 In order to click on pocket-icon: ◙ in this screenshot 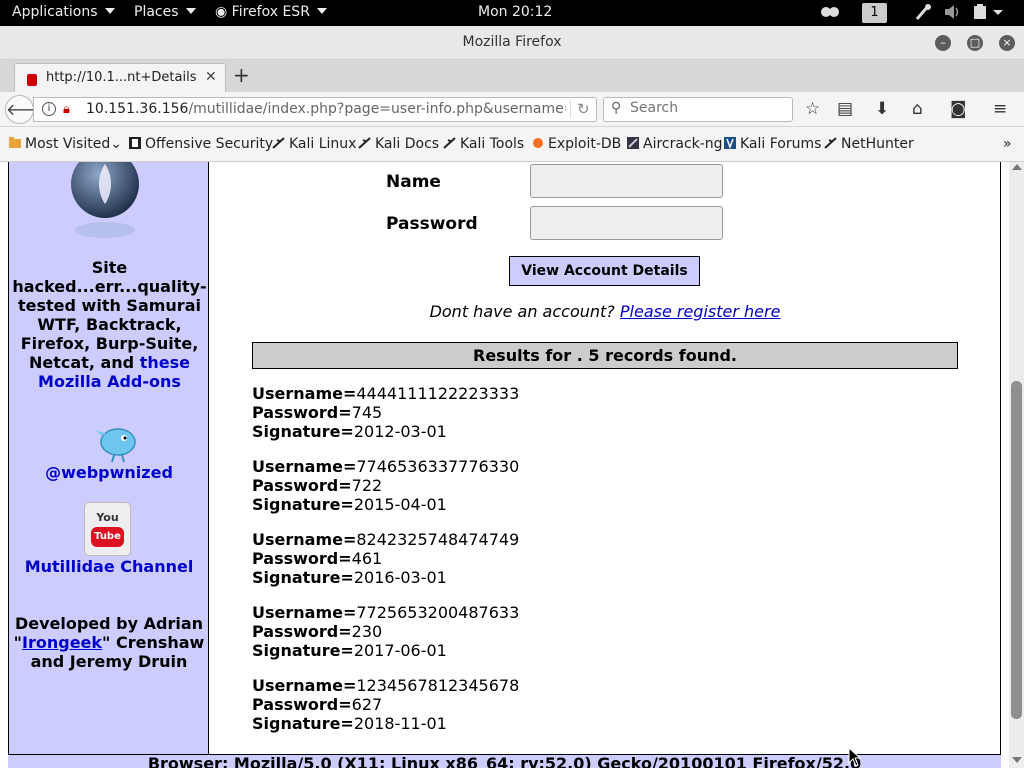, I will do `click(958, 109)`.